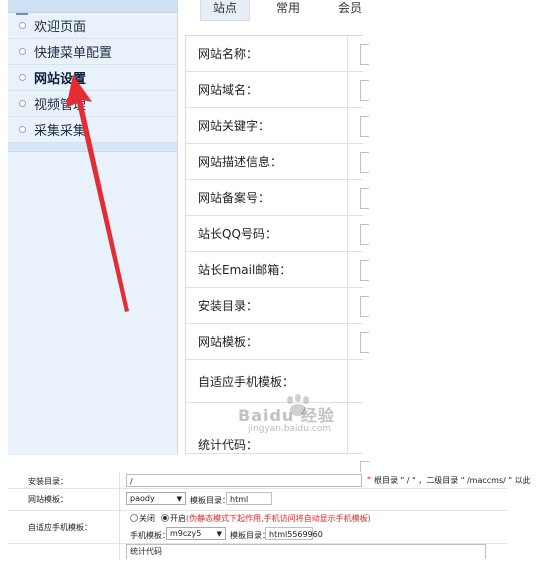 The width and height of the screenshot is (548, 570). I want to click on form-row-site-domain: 网站域名：, so click(277, 90).